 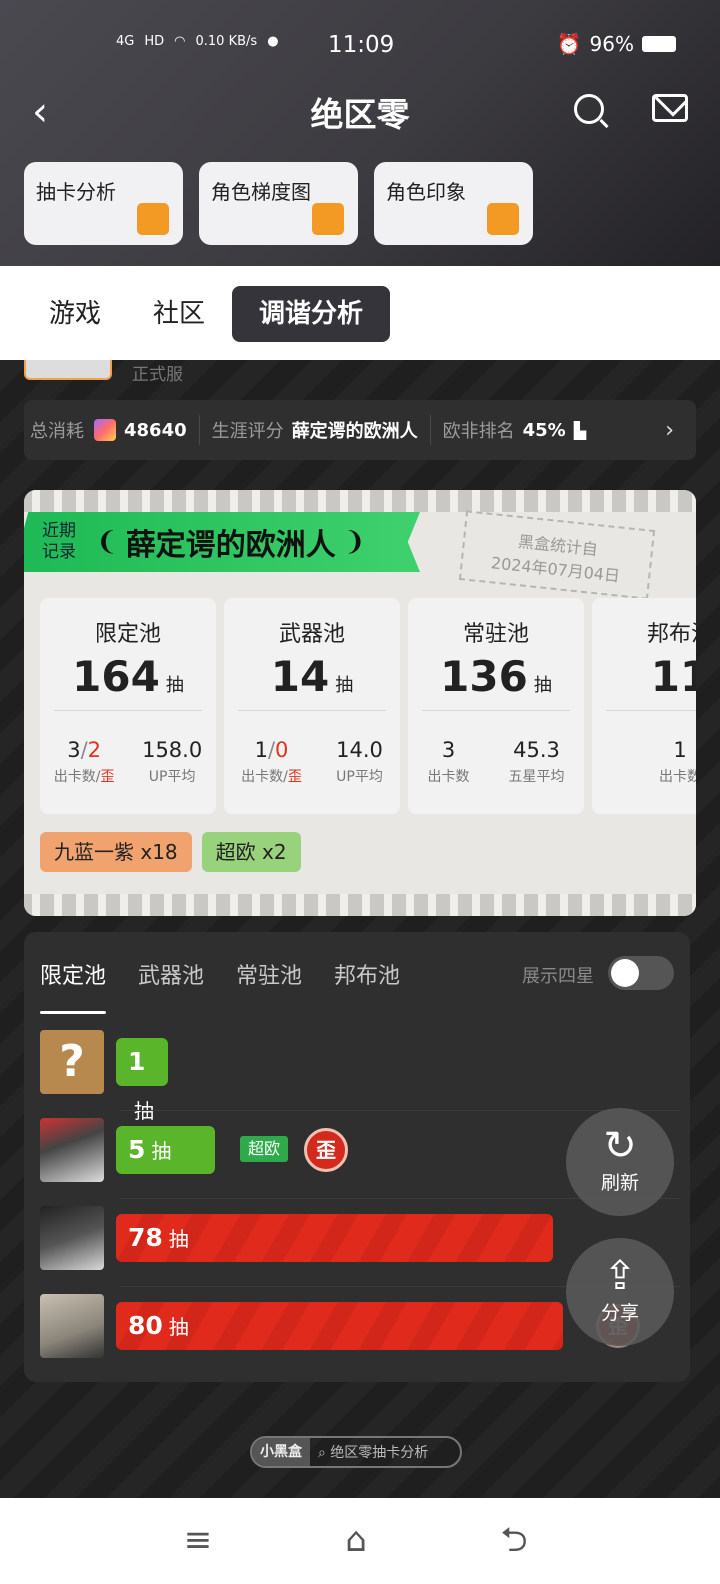 I want to click on menu-icon: ≡, so click(x=198, y=1540).